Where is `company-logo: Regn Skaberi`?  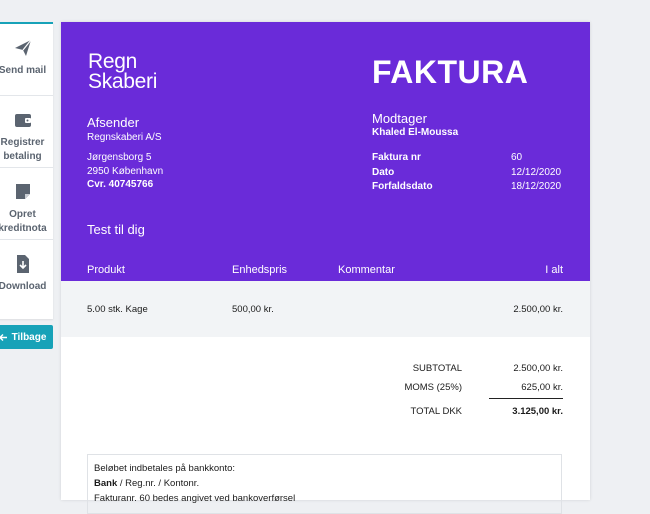 company-logo: Regn Skaberi is located at coordinates (123, 71).